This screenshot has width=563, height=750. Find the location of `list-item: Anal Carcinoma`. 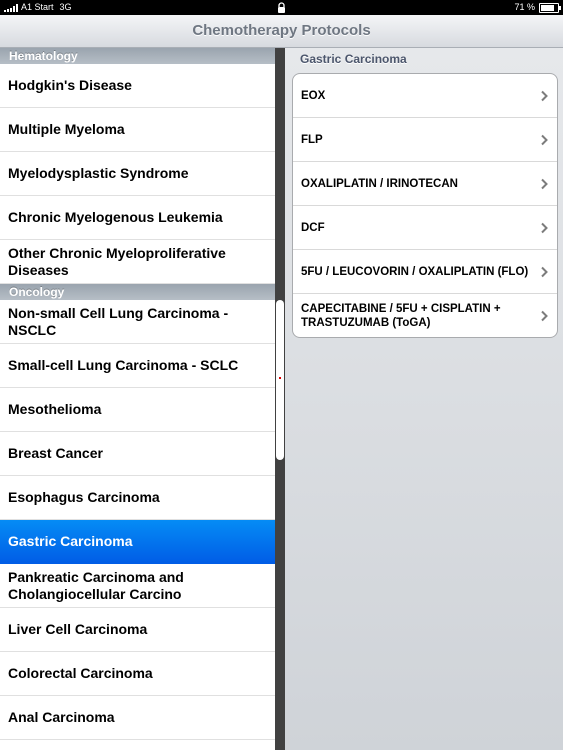

list-item: Anal Carcinoma is located at coordinates (137, 718).